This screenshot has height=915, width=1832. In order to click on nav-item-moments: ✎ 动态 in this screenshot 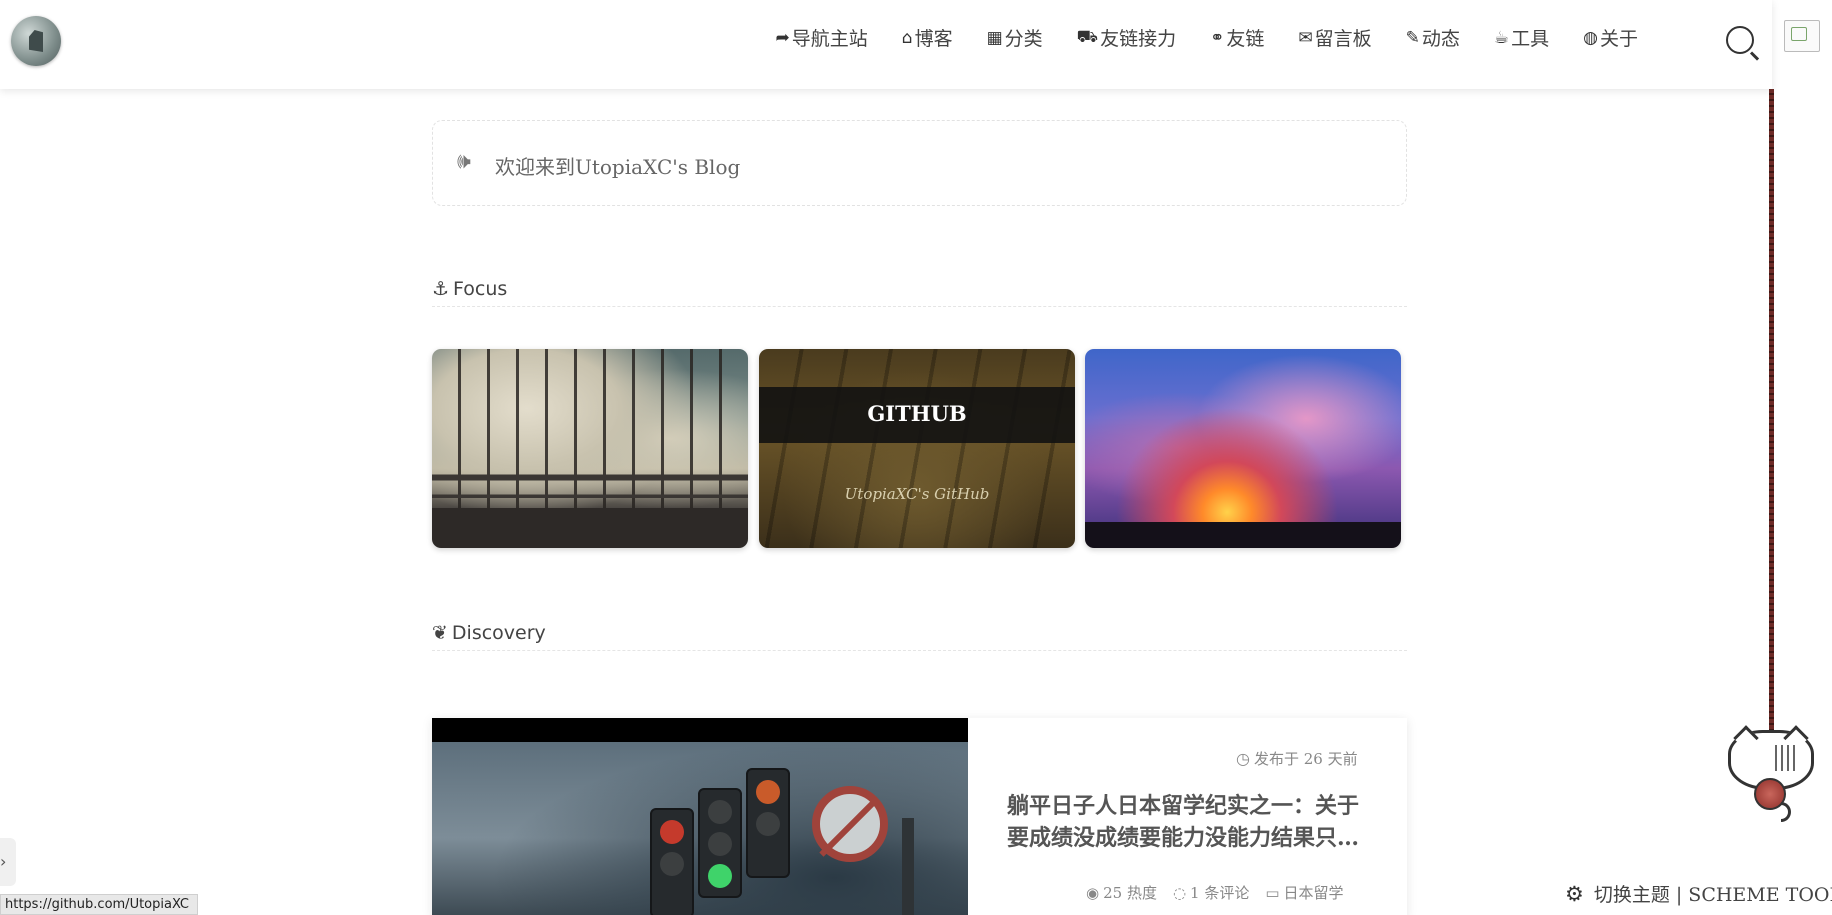, I will do `click(1433, 37)`.